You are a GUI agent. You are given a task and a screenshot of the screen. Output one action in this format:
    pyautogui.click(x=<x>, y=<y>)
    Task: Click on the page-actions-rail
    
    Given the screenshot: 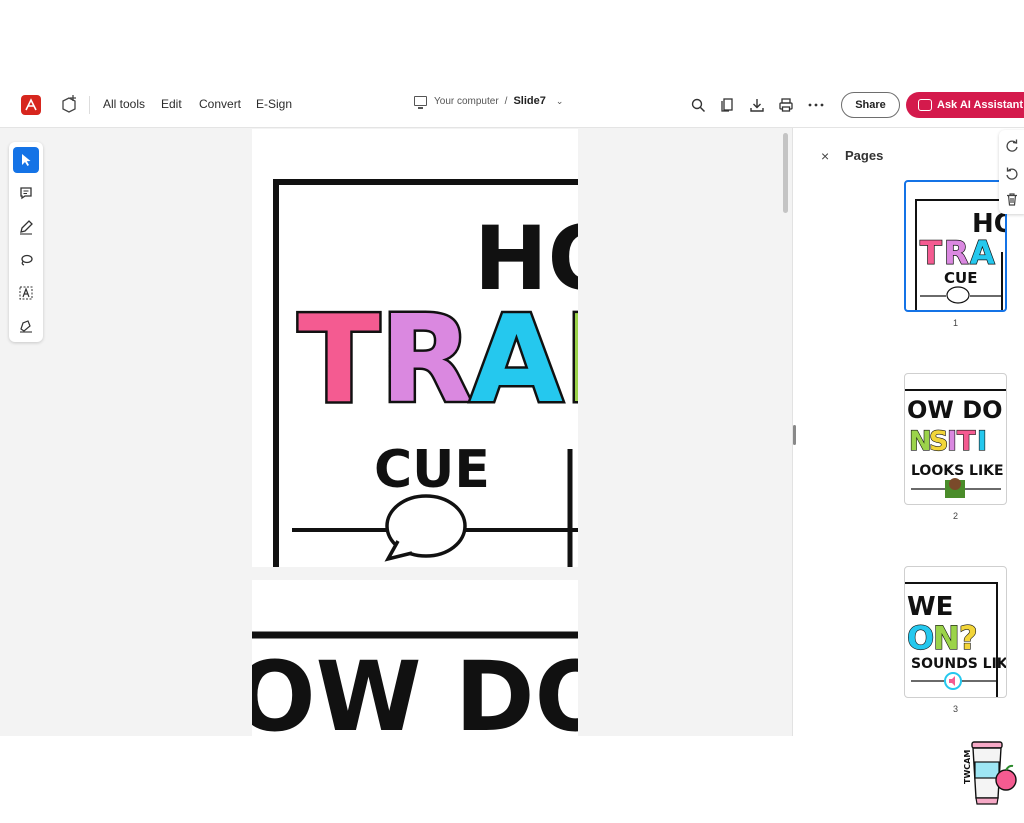 What is the action you would take?
    pyautogui.click(x=1011, y=172)
    